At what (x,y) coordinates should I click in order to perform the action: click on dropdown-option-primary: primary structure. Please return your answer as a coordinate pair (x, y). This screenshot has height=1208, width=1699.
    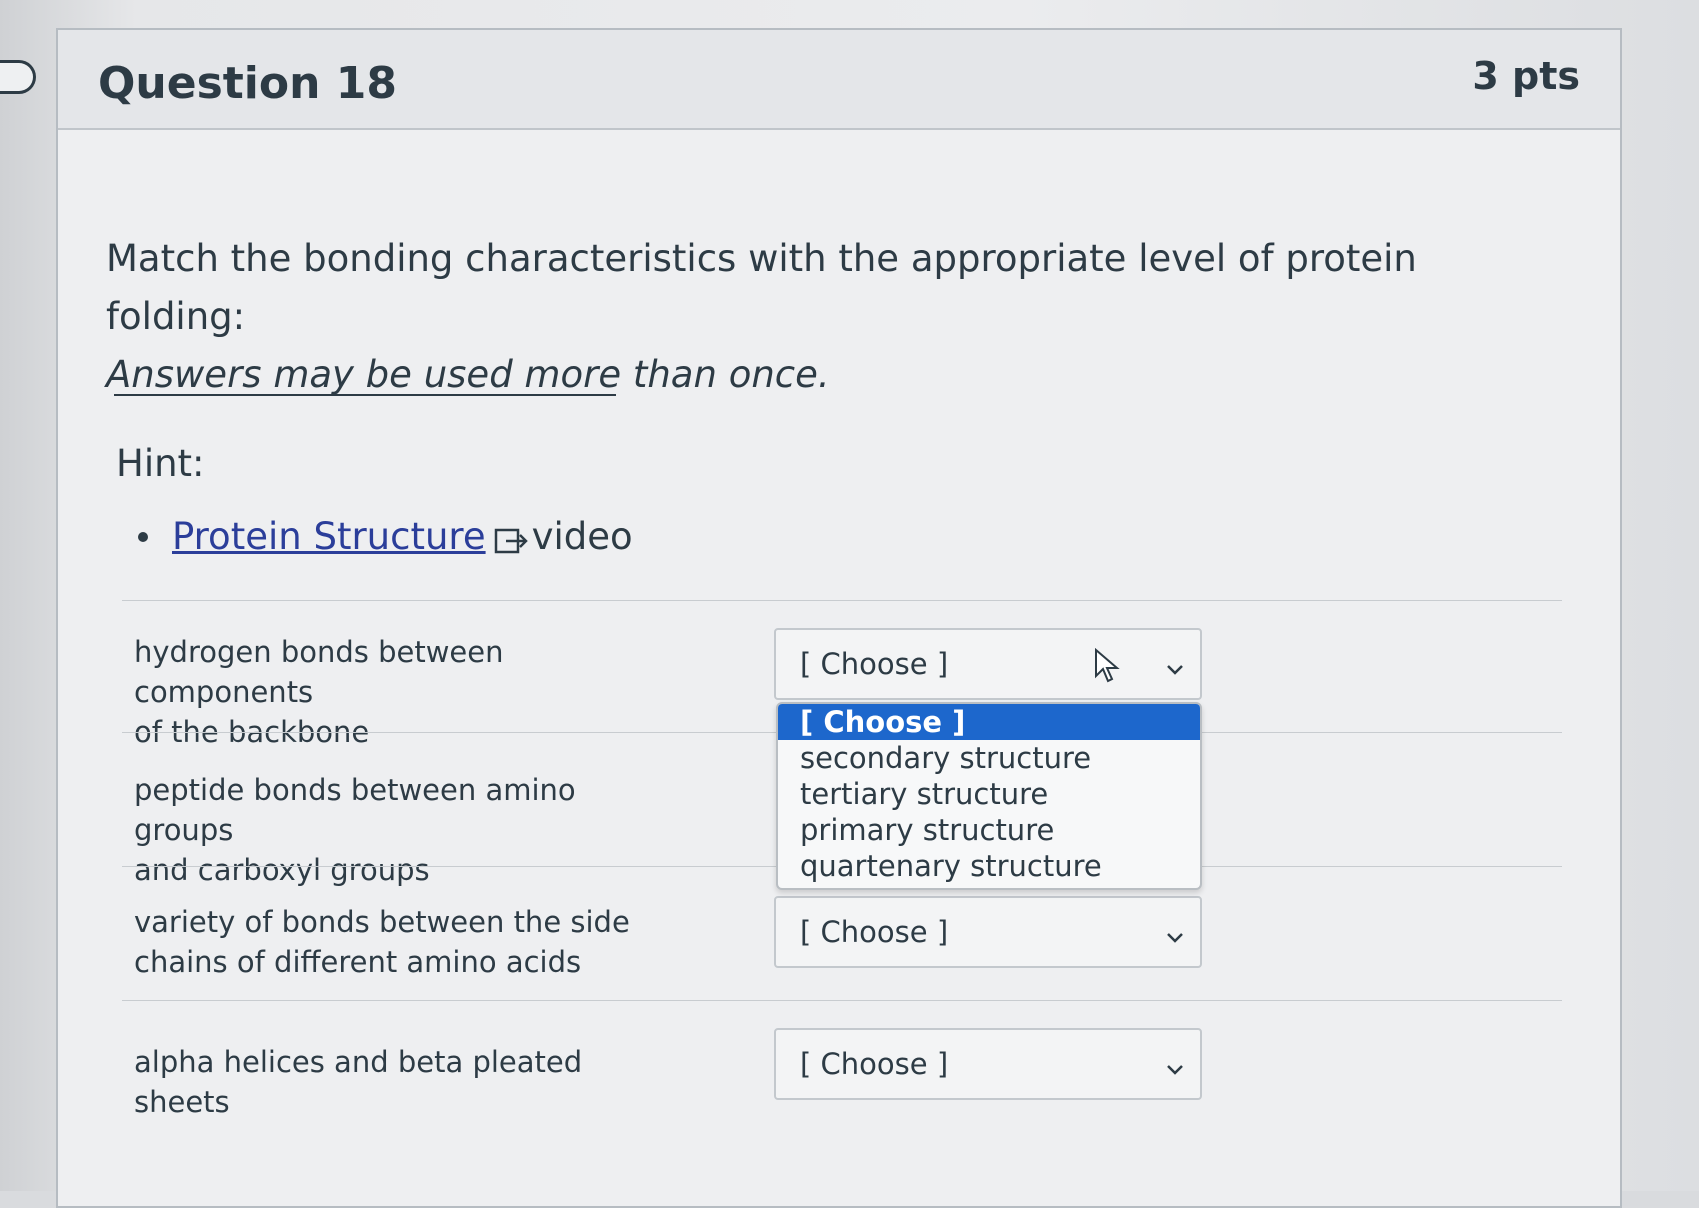
    Looking at the image, I should click on (989, 830).